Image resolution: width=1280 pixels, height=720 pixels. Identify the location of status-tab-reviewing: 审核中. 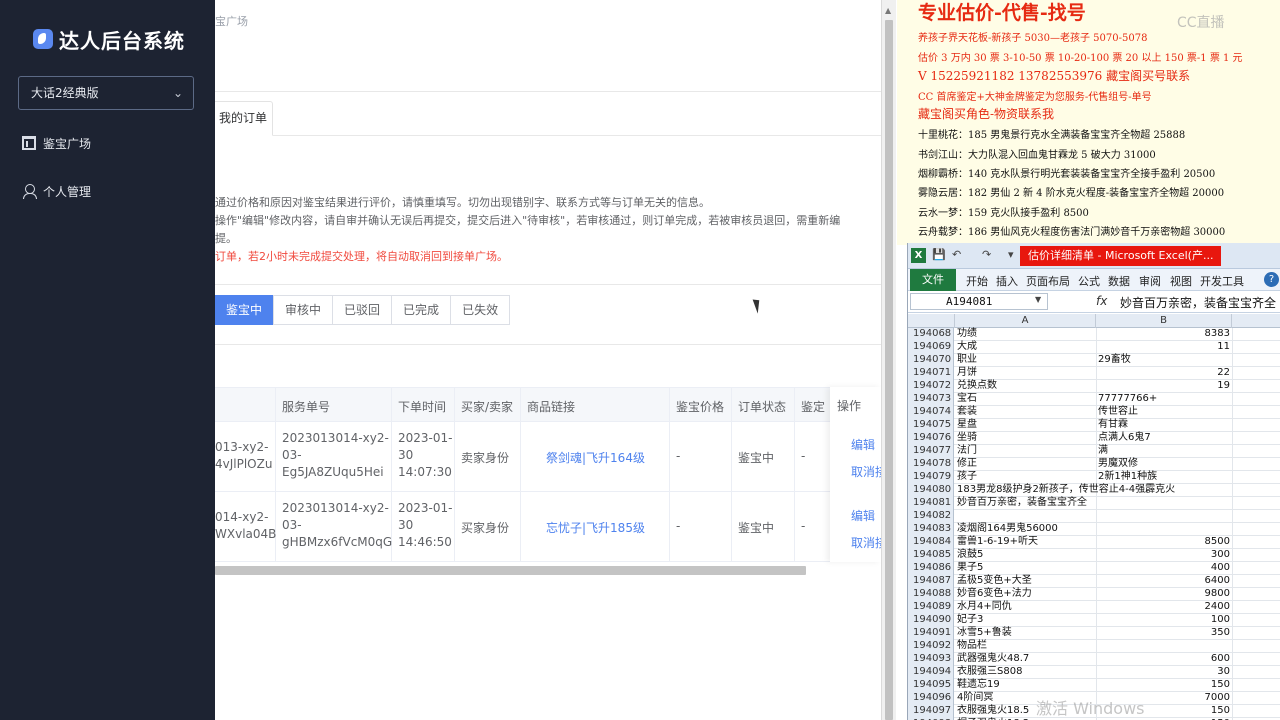
(303, 310).